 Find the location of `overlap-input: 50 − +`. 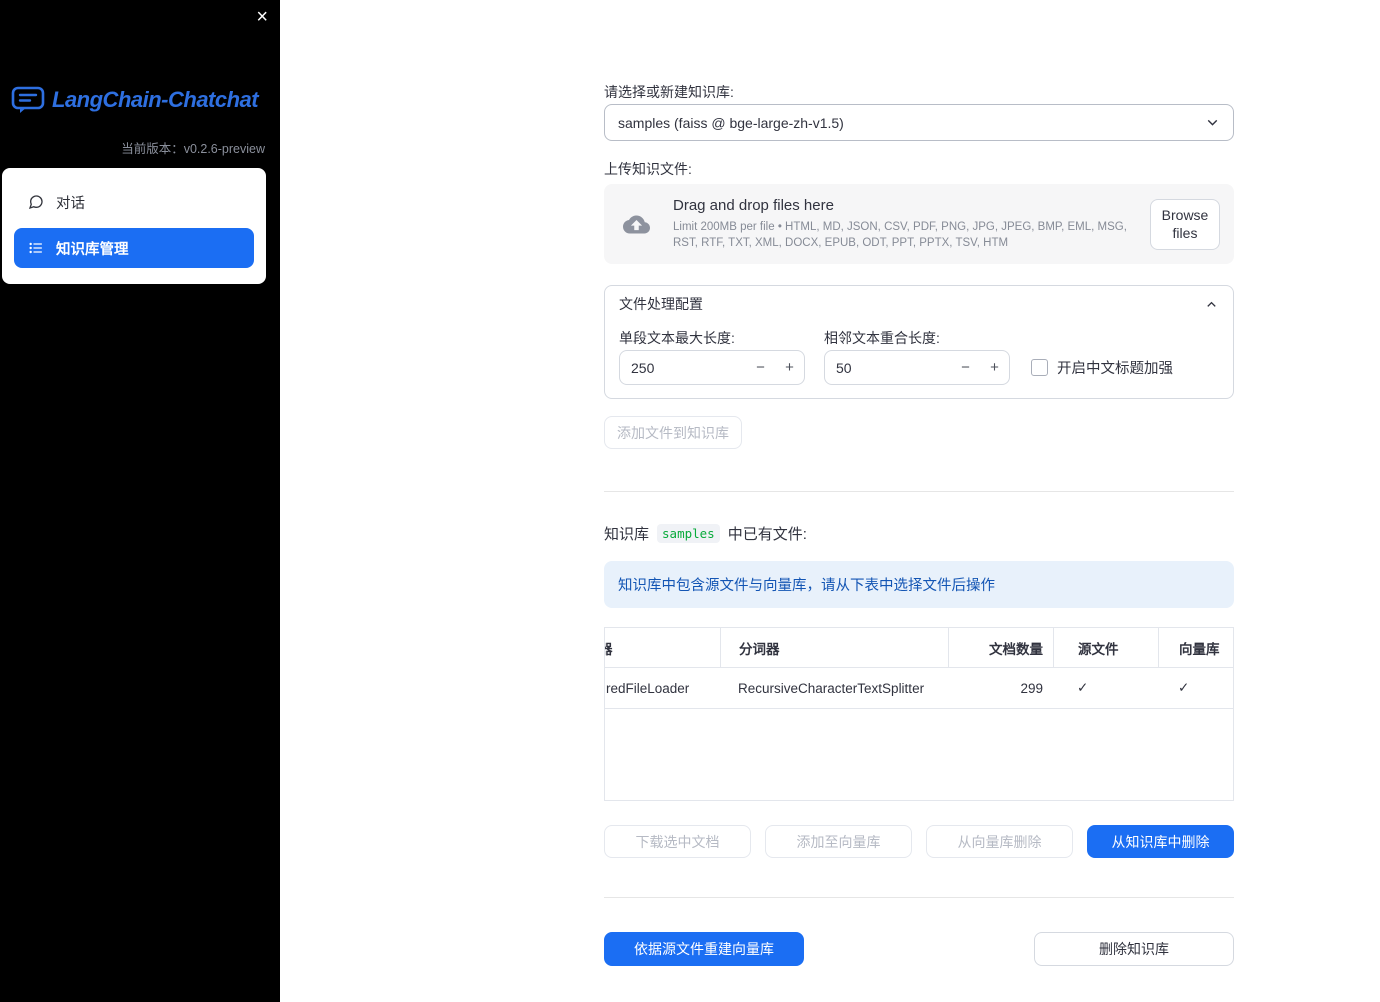

overlap-input: 50 − + is located at coordinates (917, 367).